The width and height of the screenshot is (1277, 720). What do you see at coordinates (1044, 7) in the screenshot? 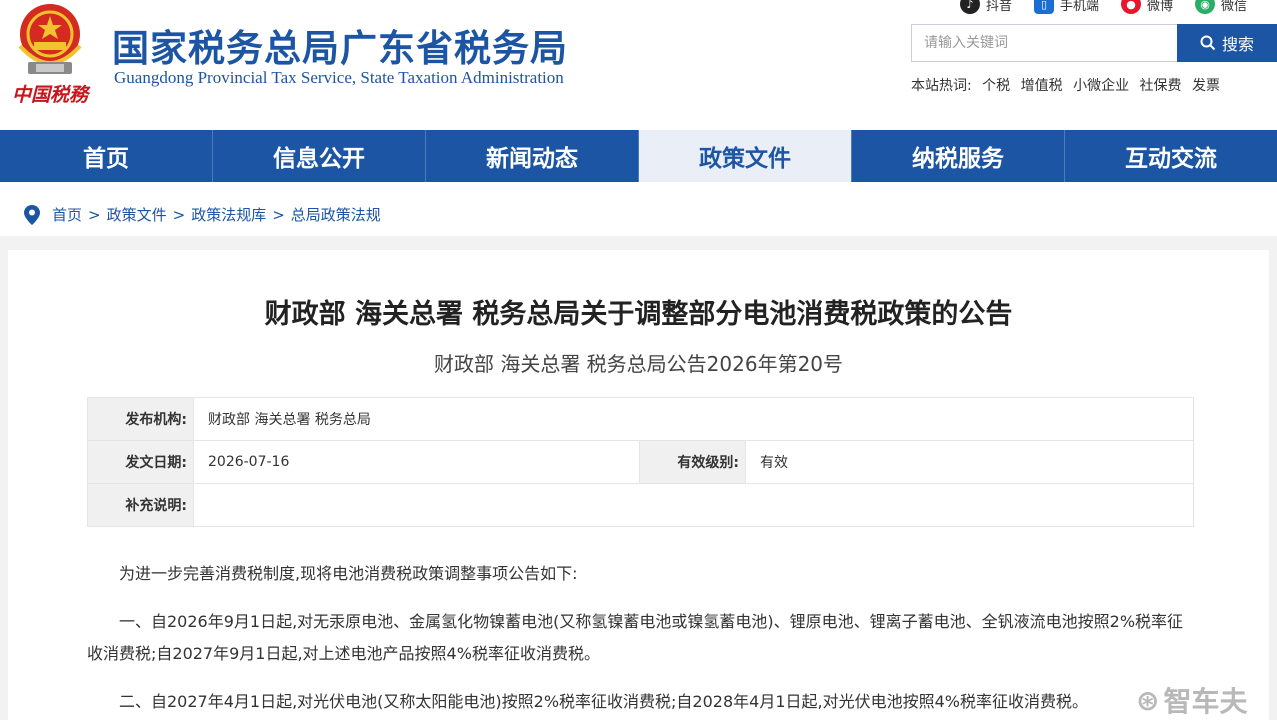
I see `mobile-icon: ▯` at bounding box center [1044, 7].